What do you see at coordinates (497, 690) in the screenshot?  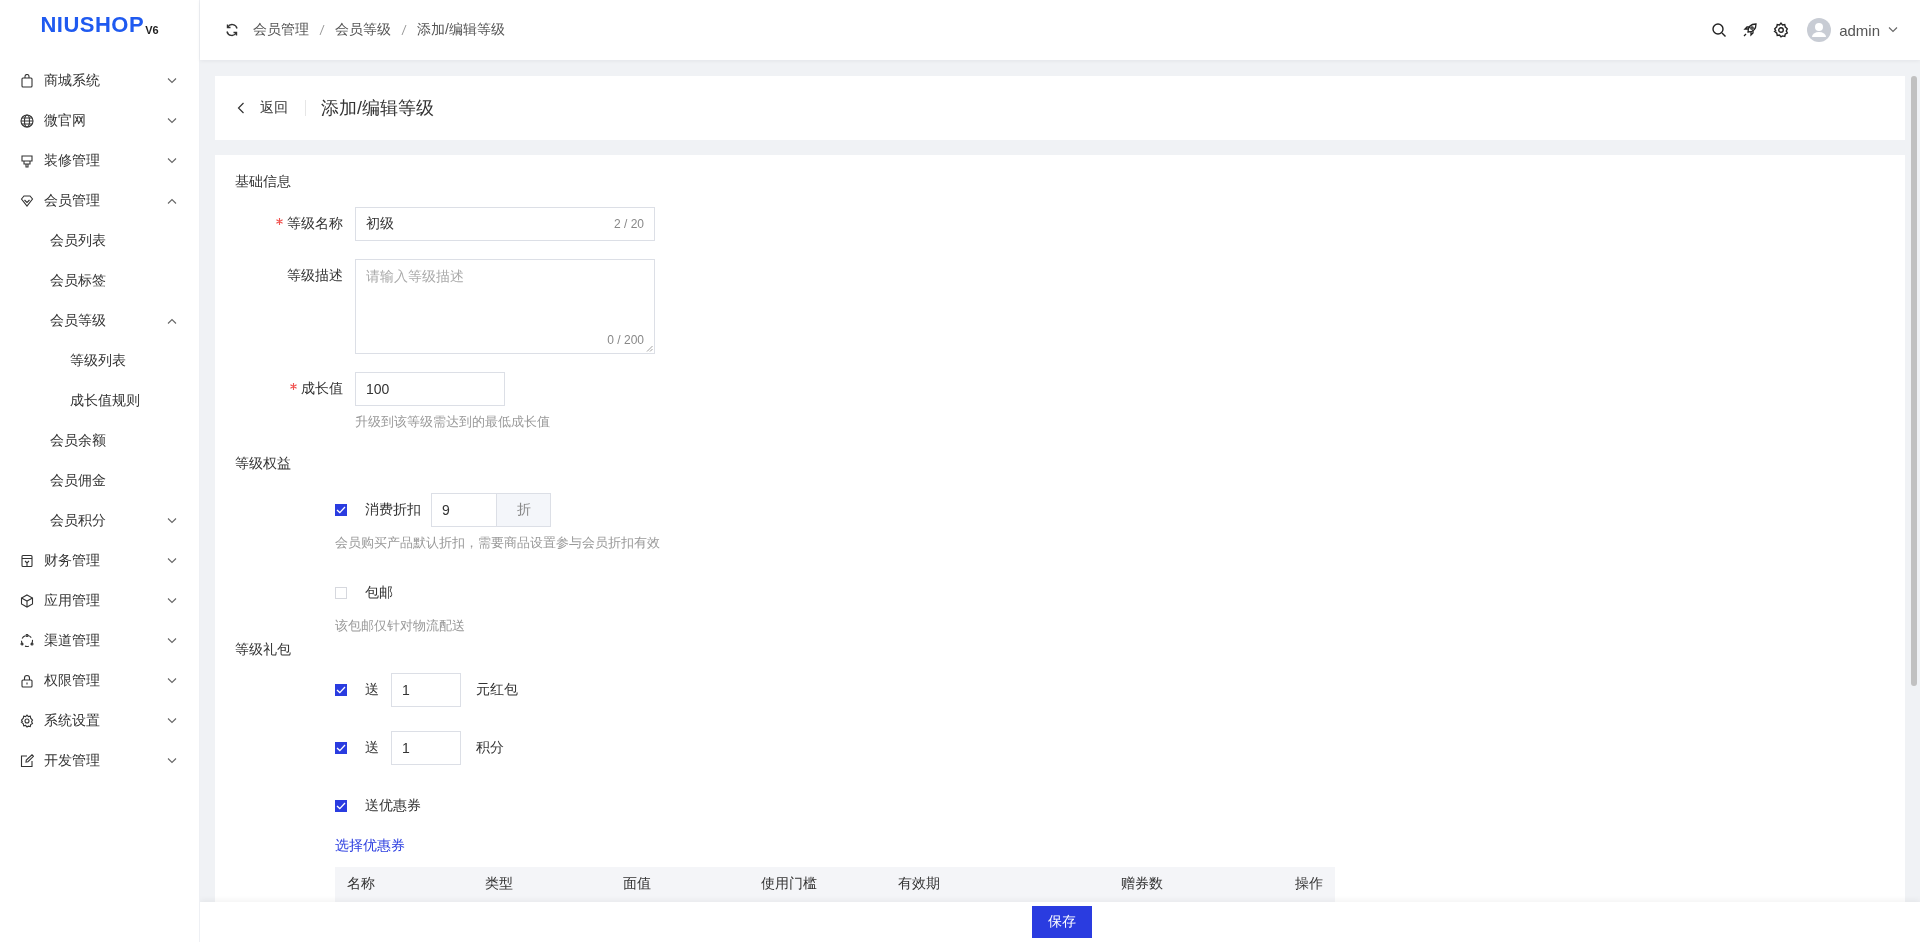 I see `unit-label: 元红包` at bounding box center [497, 690].